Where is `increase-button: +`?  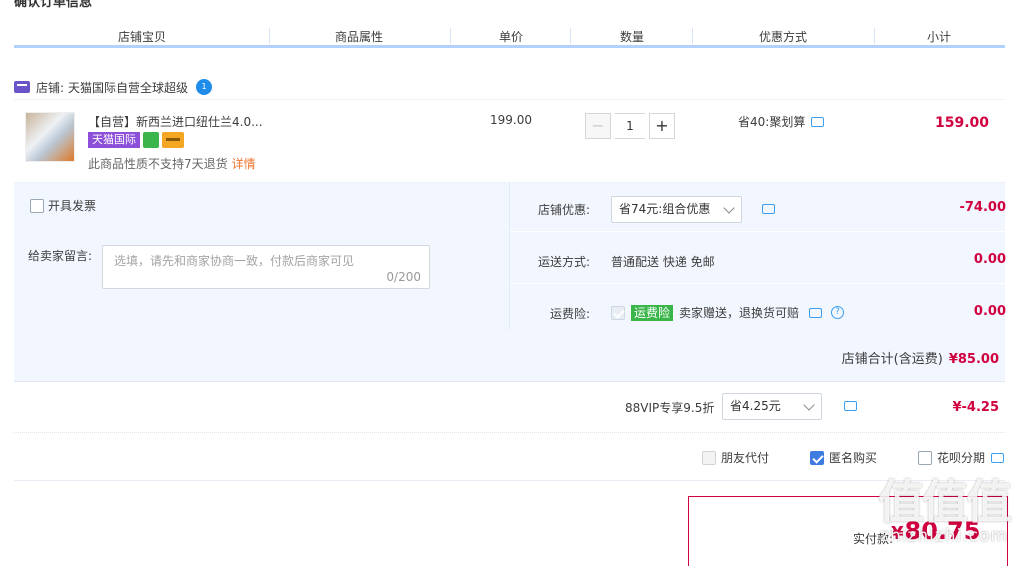
increase-button: + is located at coordinates (662, 126).